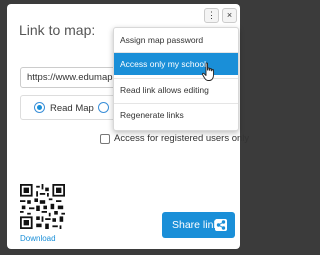 The width and height of the screenshot is (320, 255). I want to click on edit-map-radio, so click(103, 107).